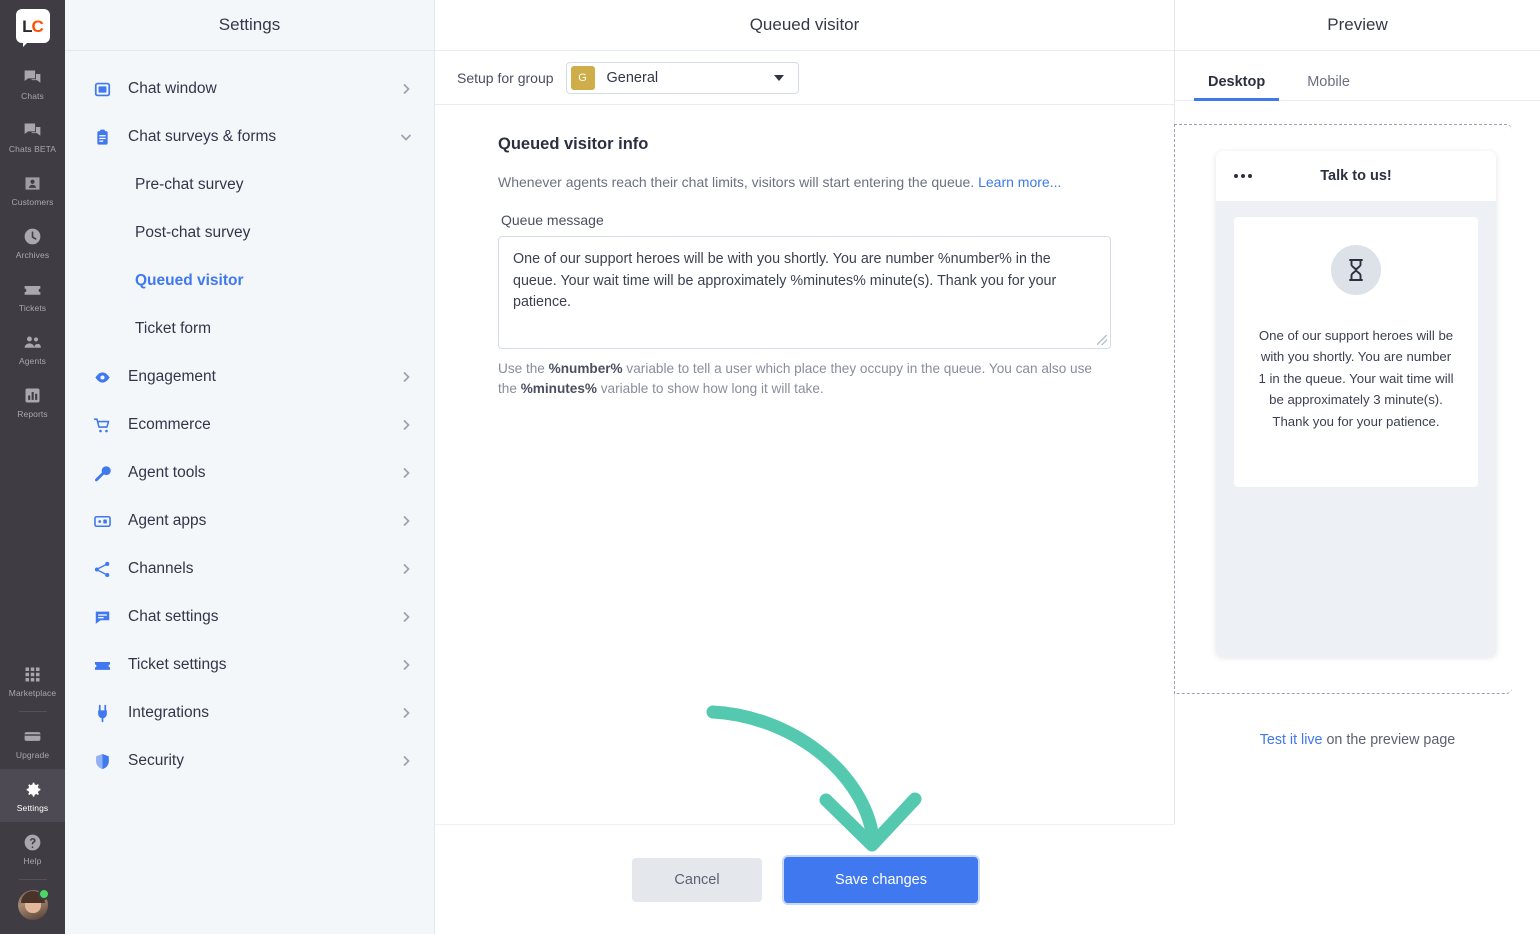 The height and width of the screenshot is (934, 1540). What do you see at coordinates (32, 307) in the screenshot?
I see `rail-label: Tickets` at bounding box center [32, 307].